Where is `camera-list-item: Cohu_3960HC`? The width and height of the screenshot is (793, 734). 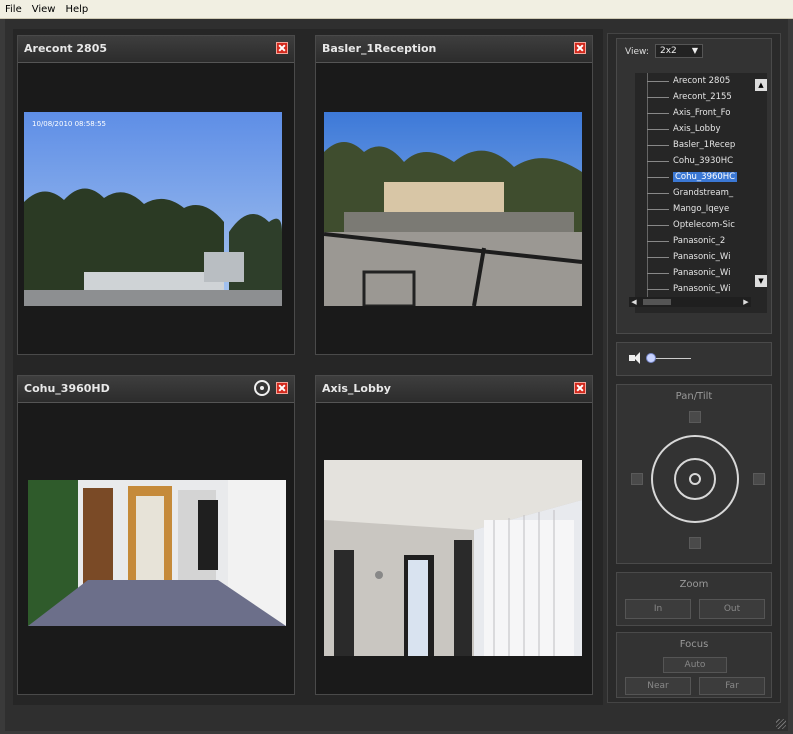
camera-list-item: Cohu_3960HC is located at coordinates (701, 177).